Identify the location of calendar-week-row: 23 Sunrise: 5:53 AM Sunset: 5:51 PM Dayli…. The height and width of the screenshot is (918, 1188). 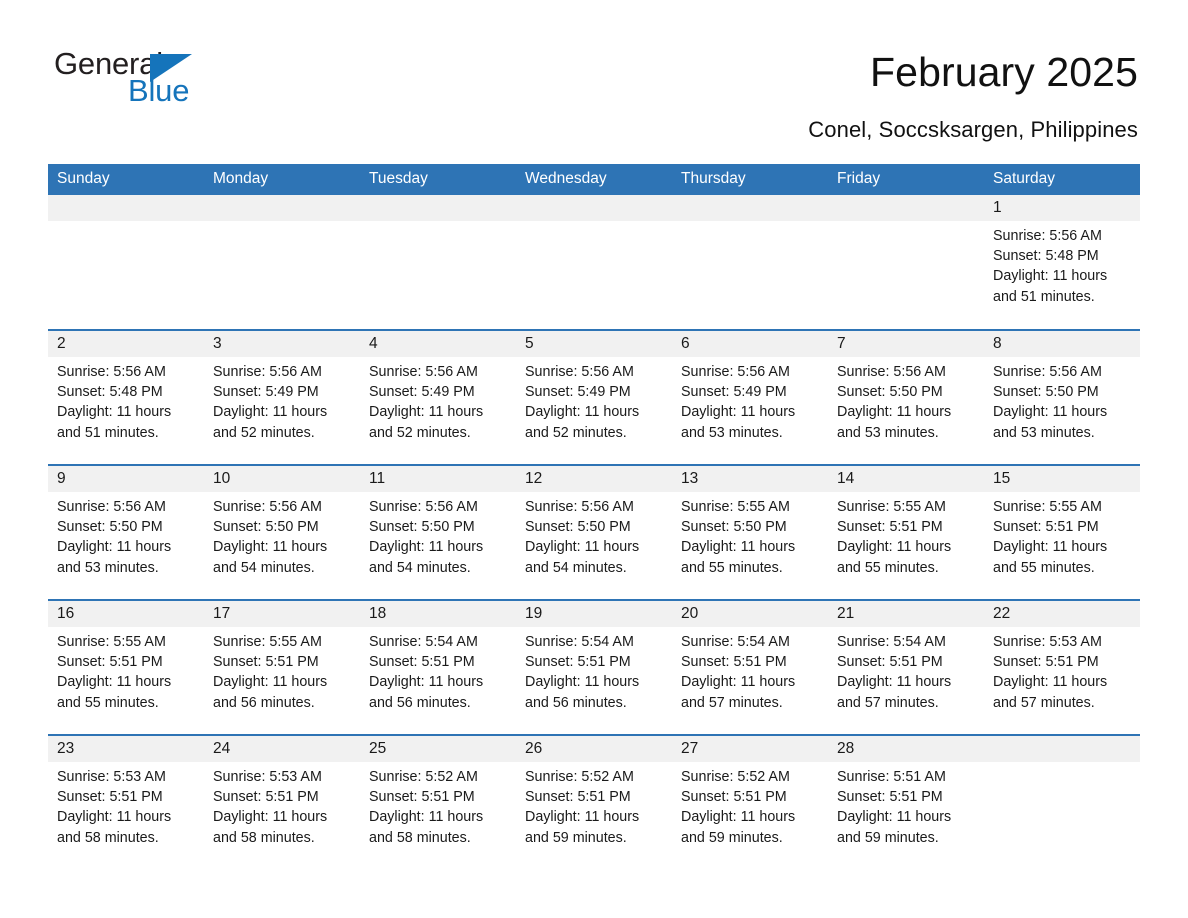
(594, 802).